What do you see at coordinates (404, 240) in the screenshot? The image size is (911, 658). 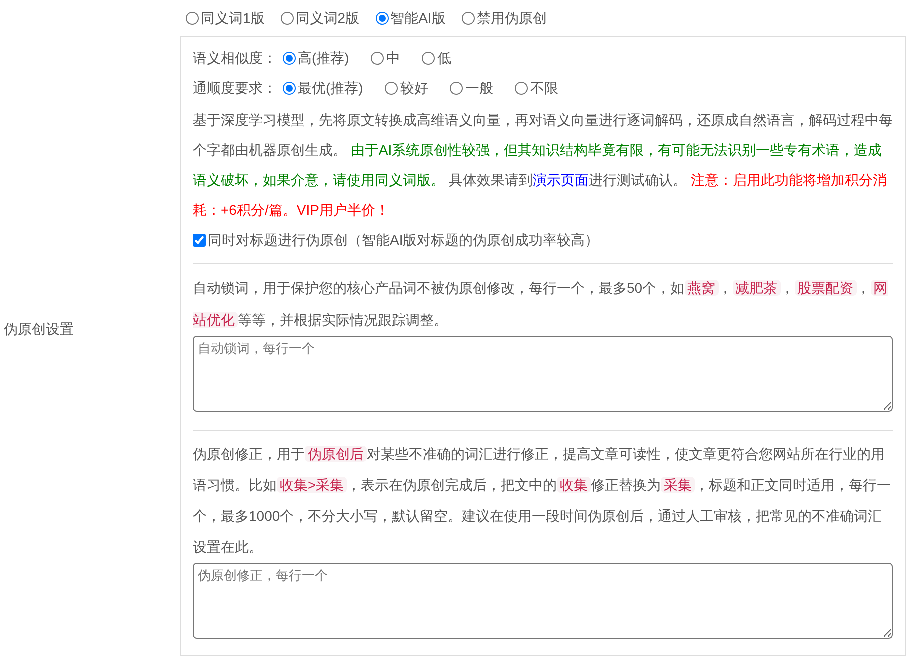 I see `checkbox-label: 同时对标题进行伪原创（智能AI版对标题的伪原创成功率较高）` at bounding box center [404, 240].